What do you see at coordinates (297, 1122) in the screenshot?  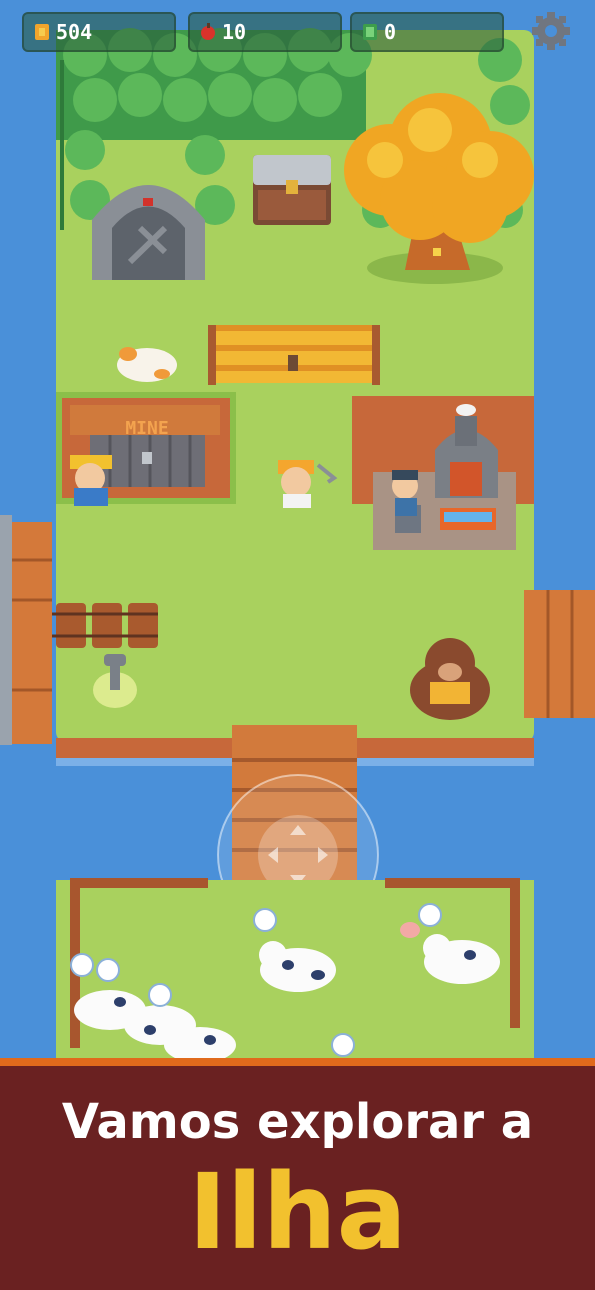 I see `banner-subtitle: Vamos explorar a` at bounding box center [297, 1122].